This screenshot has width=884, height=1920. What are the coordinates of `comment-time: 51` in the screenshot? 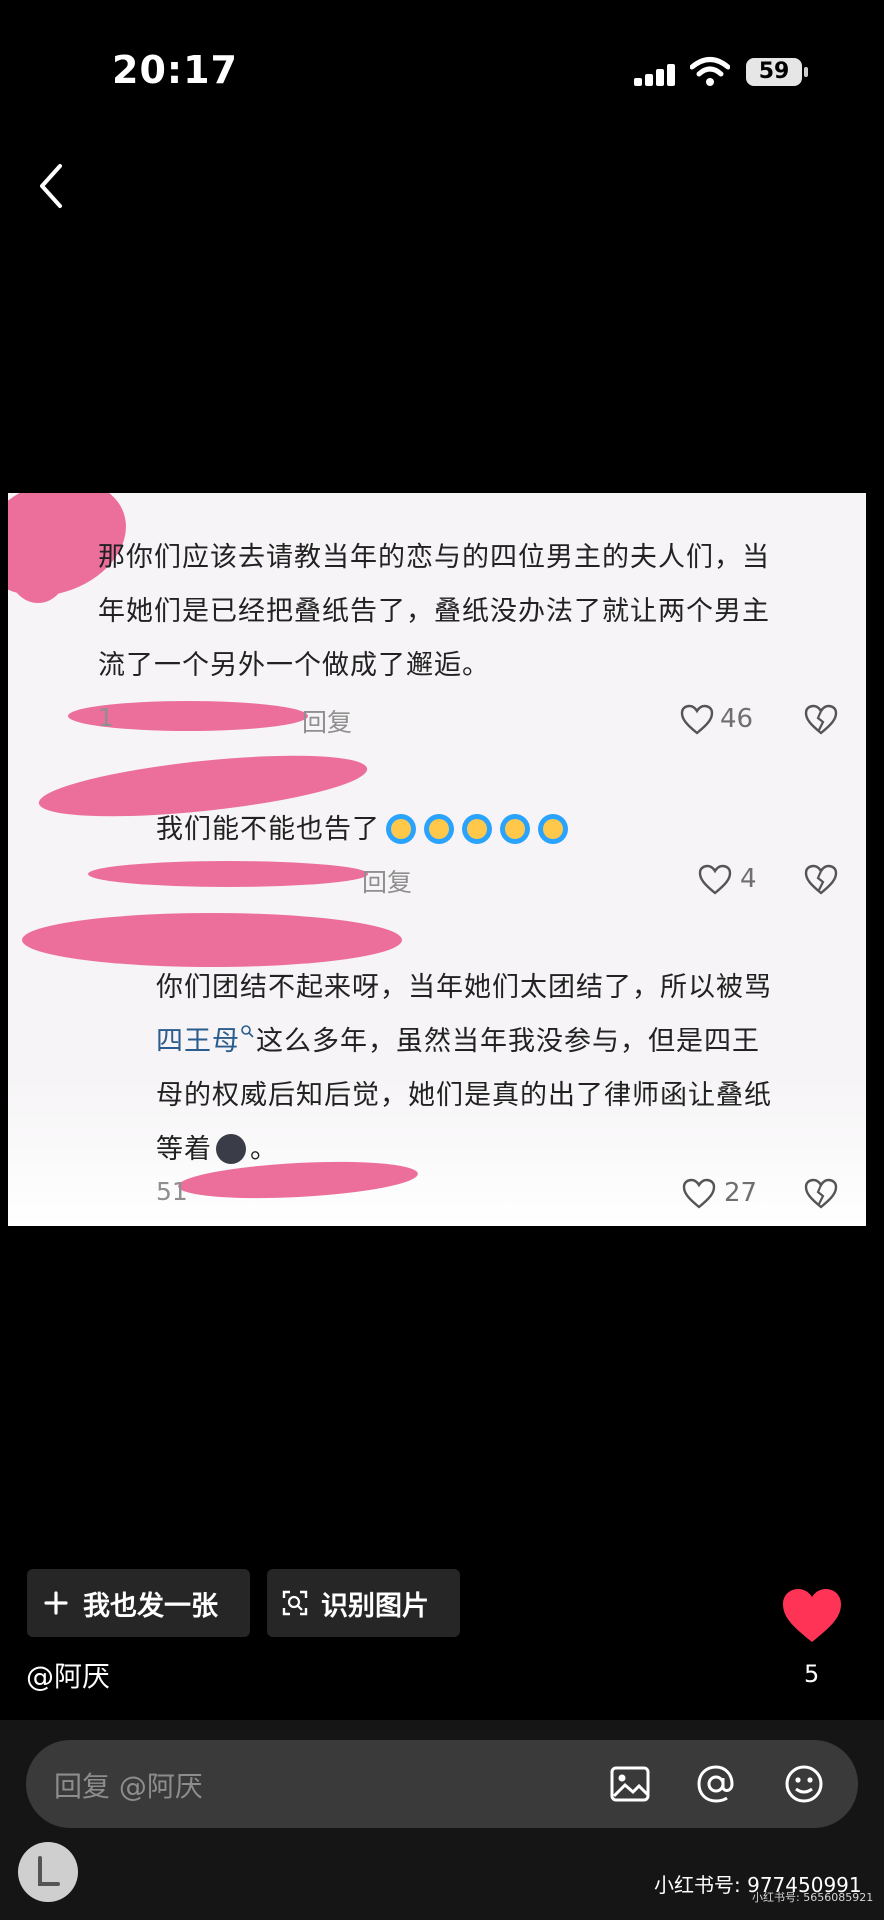 It's located at (172, 1191).